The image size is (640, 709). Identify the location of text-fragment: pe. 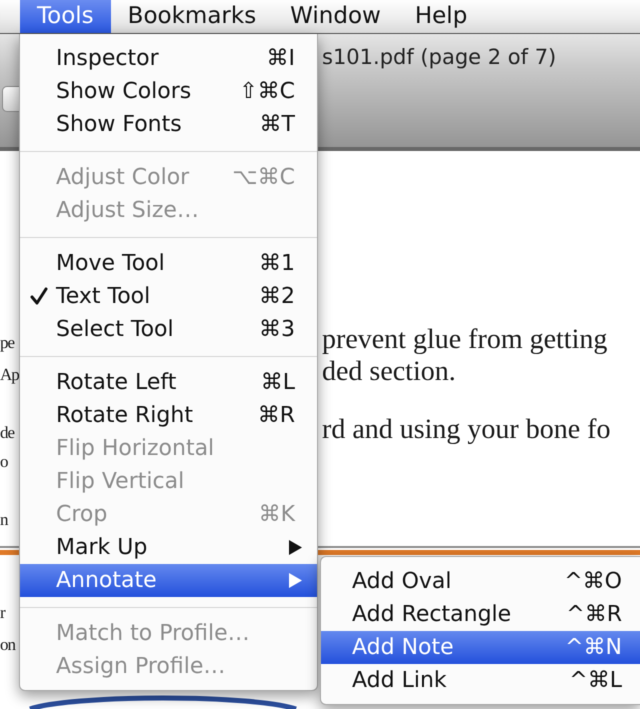
(7, 342).